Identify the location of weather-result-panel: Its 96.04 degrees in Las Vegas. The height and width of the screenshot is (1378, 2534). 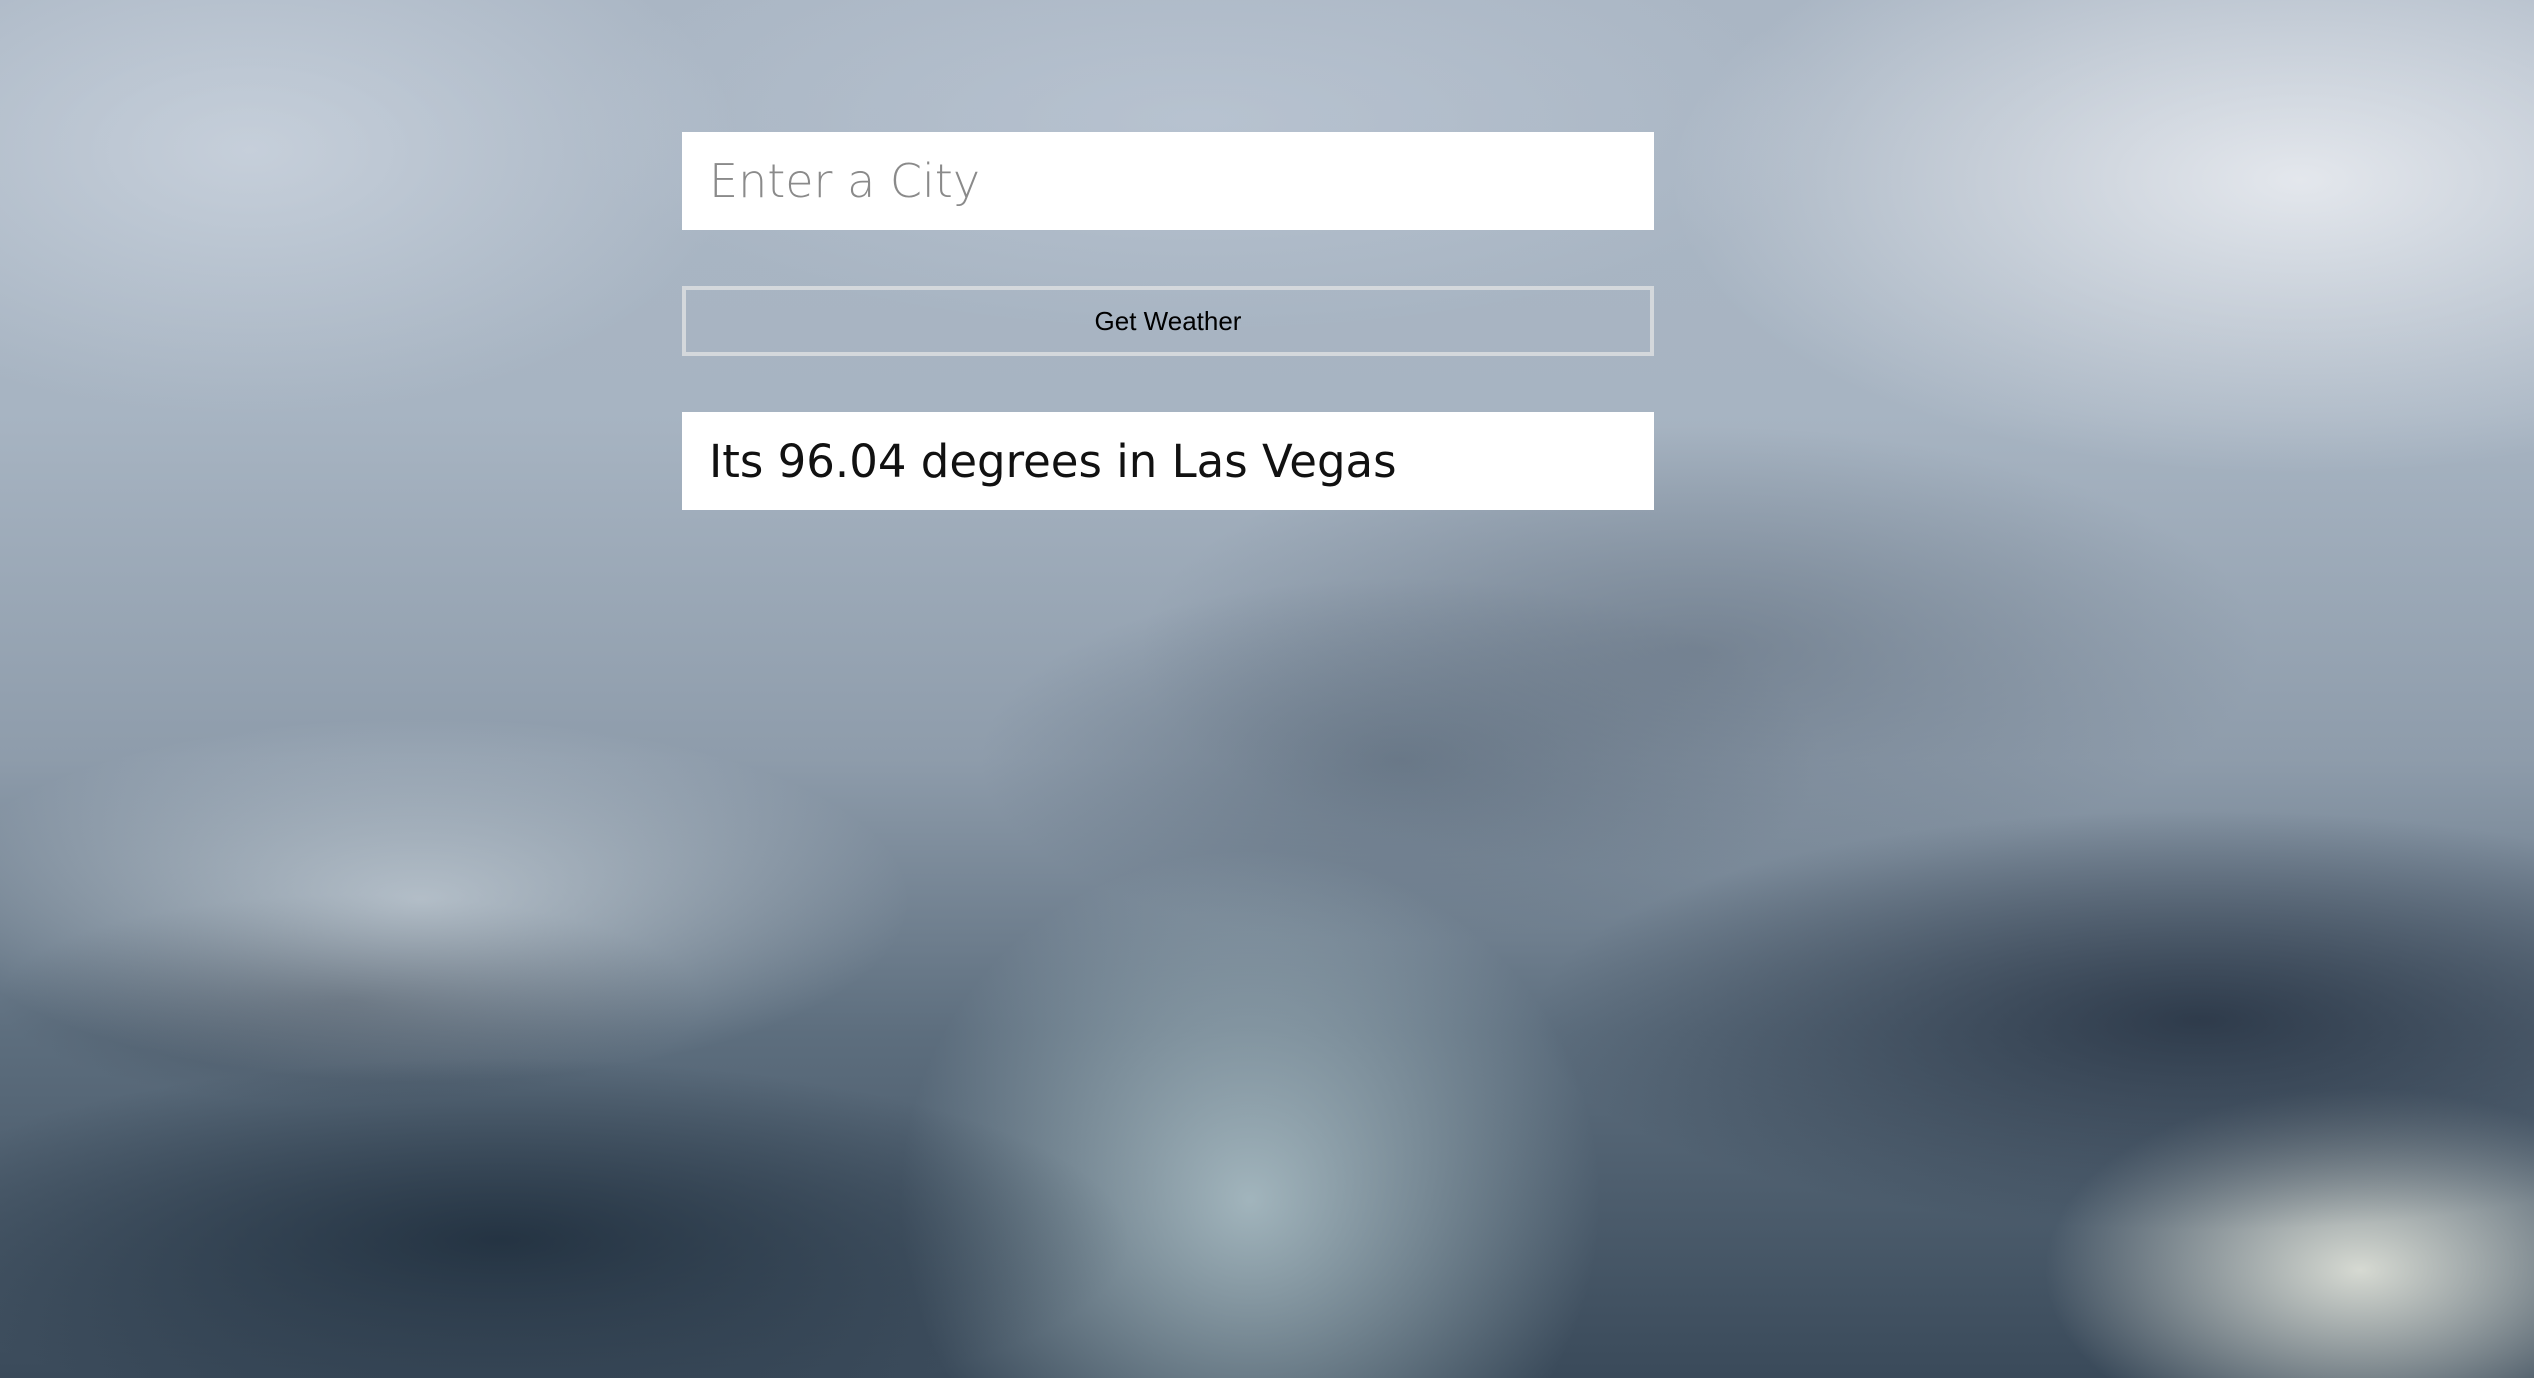
(1168, 461).